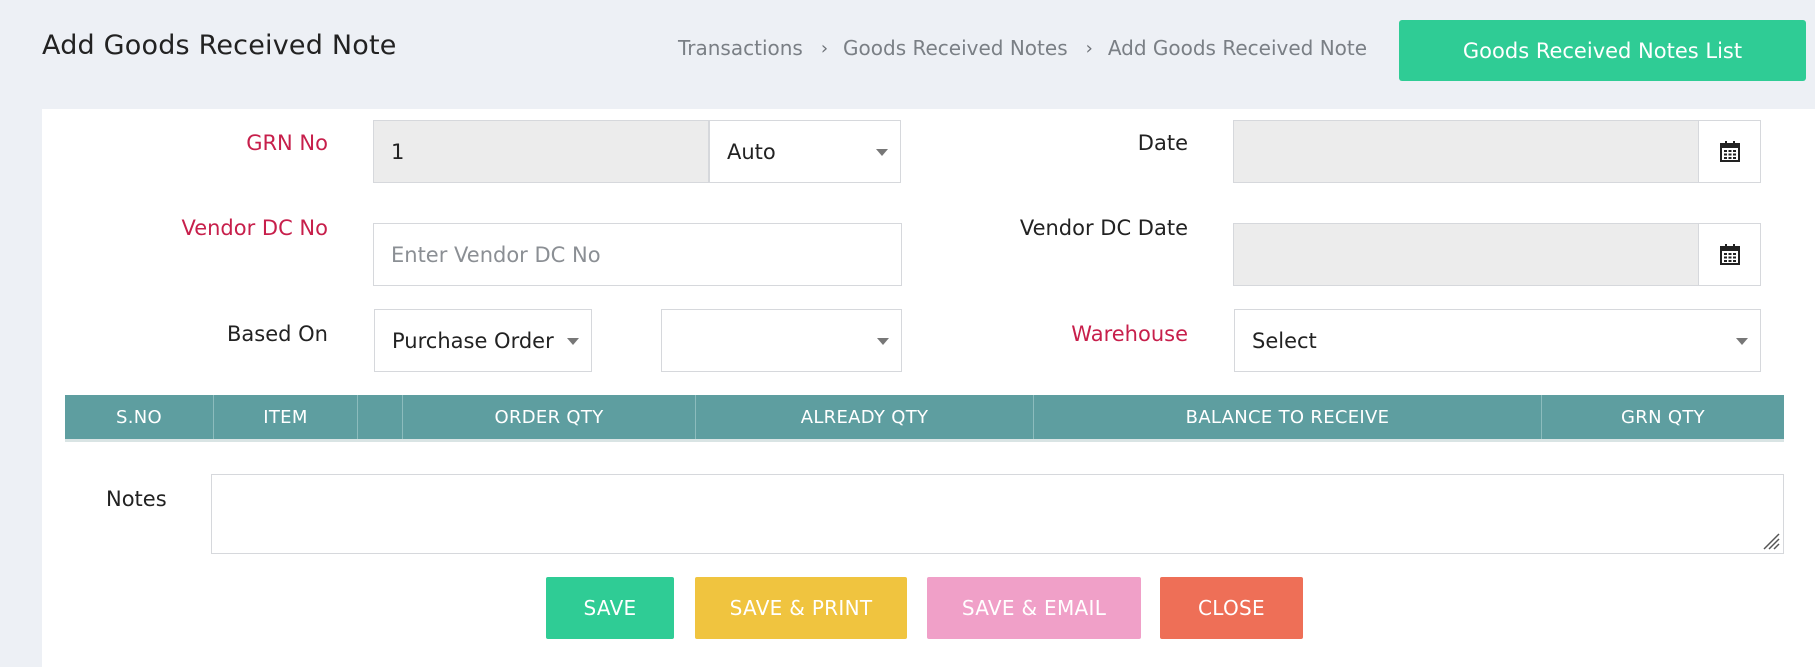  Describe the element at coordinates (1129, 334) in the screenshot. I see `warehouse-label: Warehouse` at that location.